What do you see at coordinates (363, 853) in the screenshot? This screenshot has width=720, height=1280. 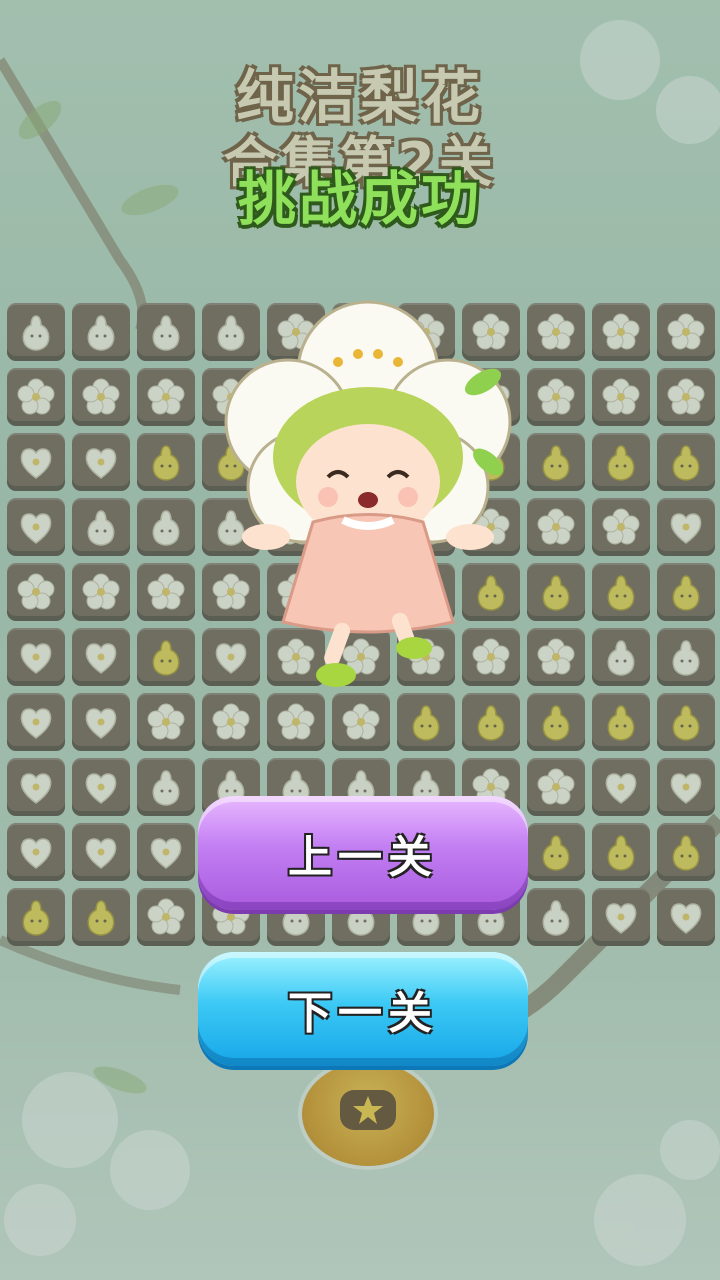 I see `previous-level-button: 上一关` at bounding box center [363, 853].